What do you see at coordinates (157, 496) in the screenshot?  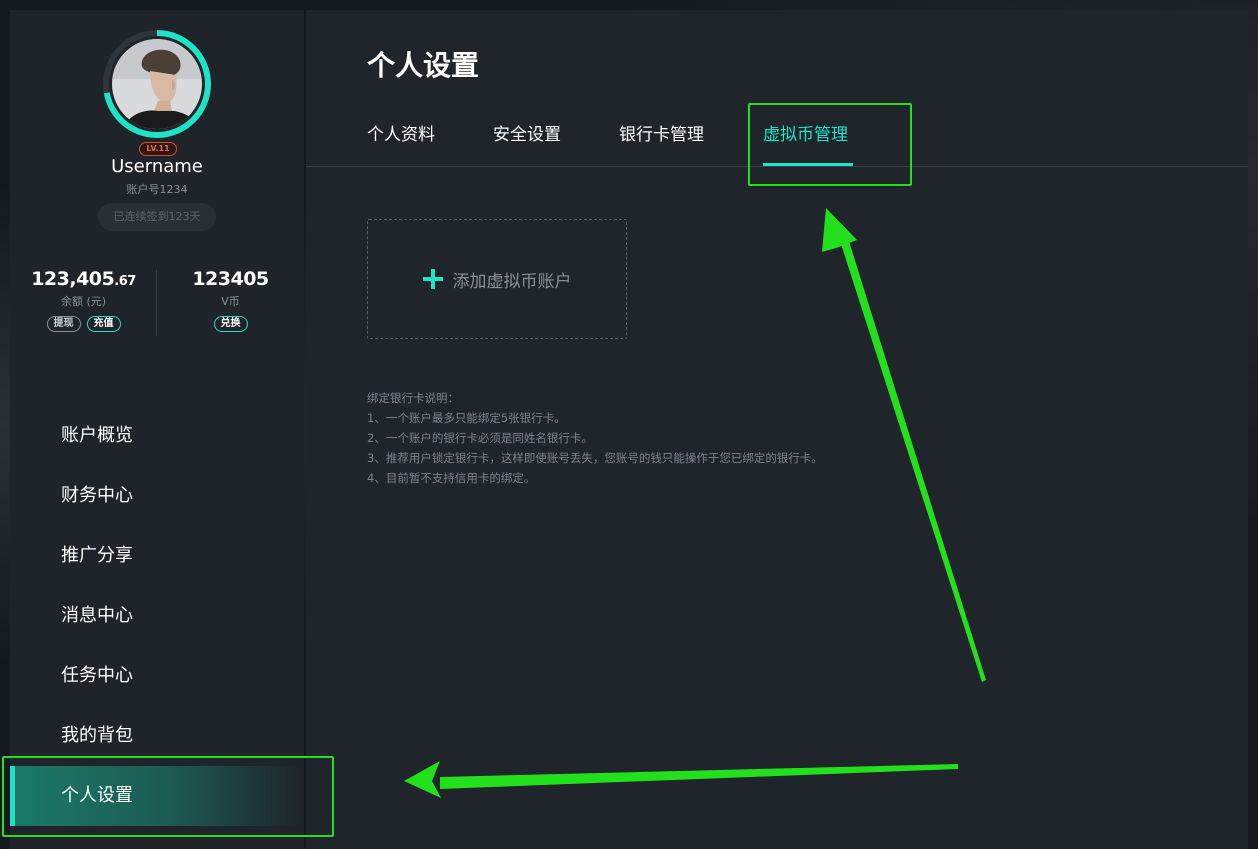 I see `sidebar-item-finance-center: 财务中心` at bounding box center [157, 496].